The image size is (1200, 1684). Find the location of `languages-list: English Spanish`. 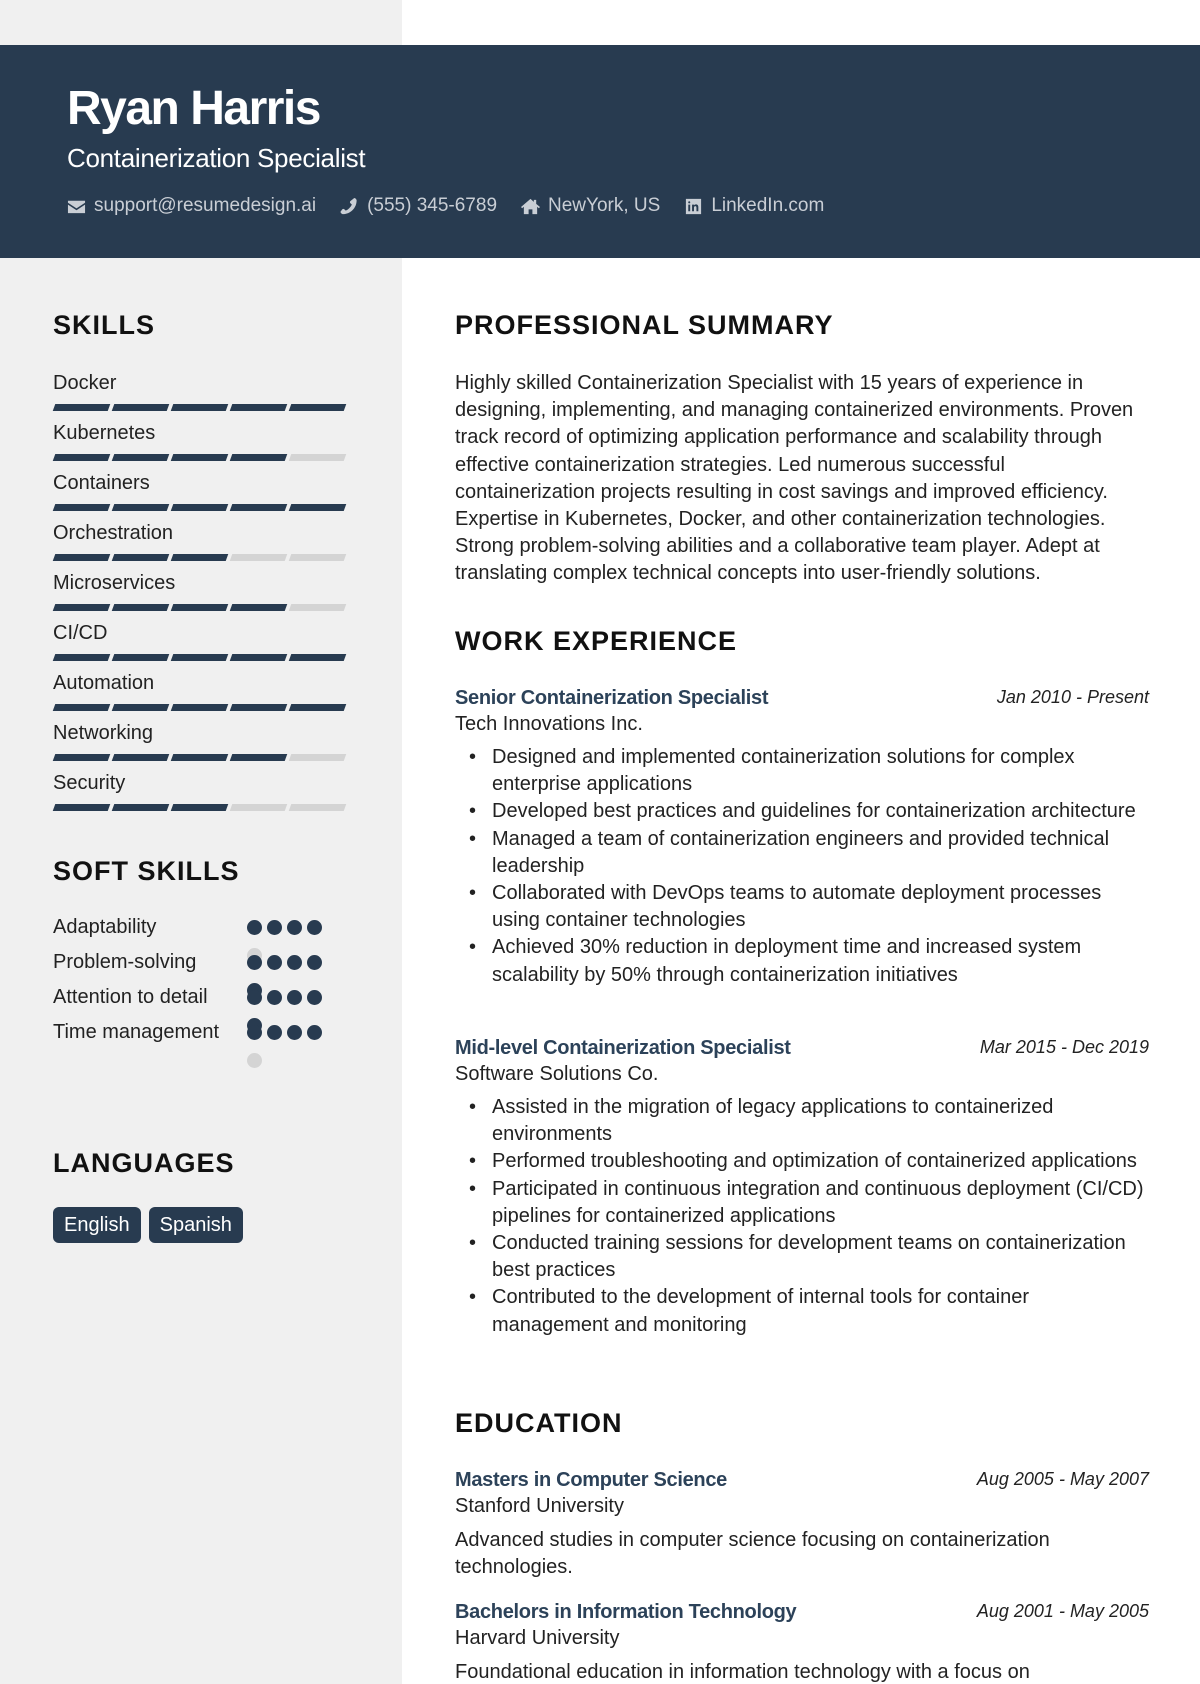

languages-list: English Spanish is located at coordinates (148, 1225).